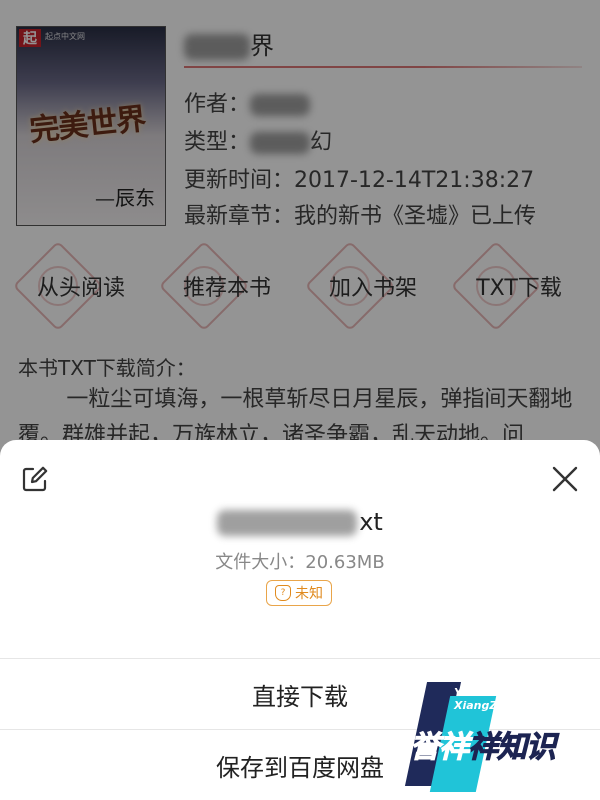  What do you see at coordinates (300, 767) in the screenshot?
I see `save-to-baidu-pan-label: 保存到百度网盘` at bounding box center [300, 767].